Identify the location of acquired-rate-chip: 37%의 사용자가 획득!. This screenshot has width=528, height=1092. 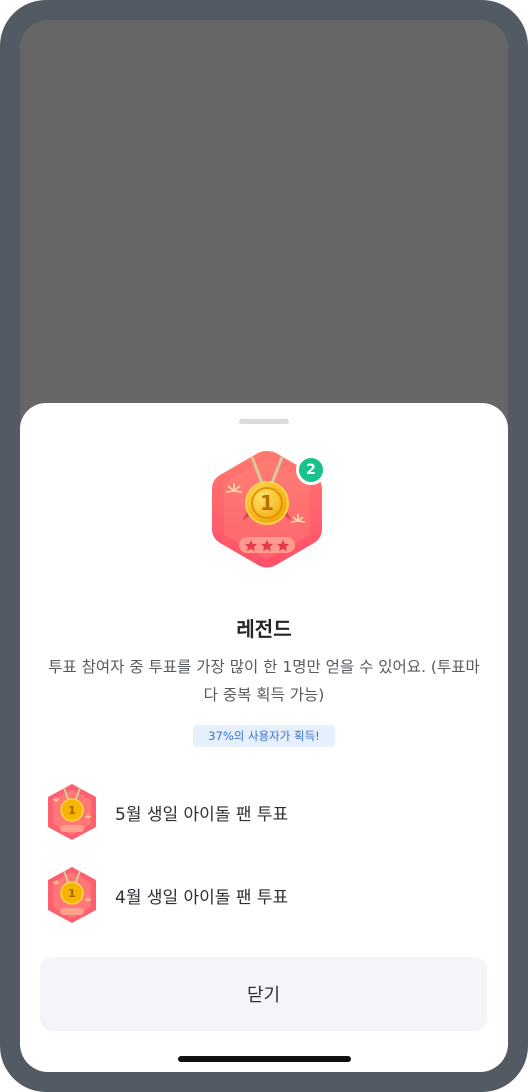
(264, 736).